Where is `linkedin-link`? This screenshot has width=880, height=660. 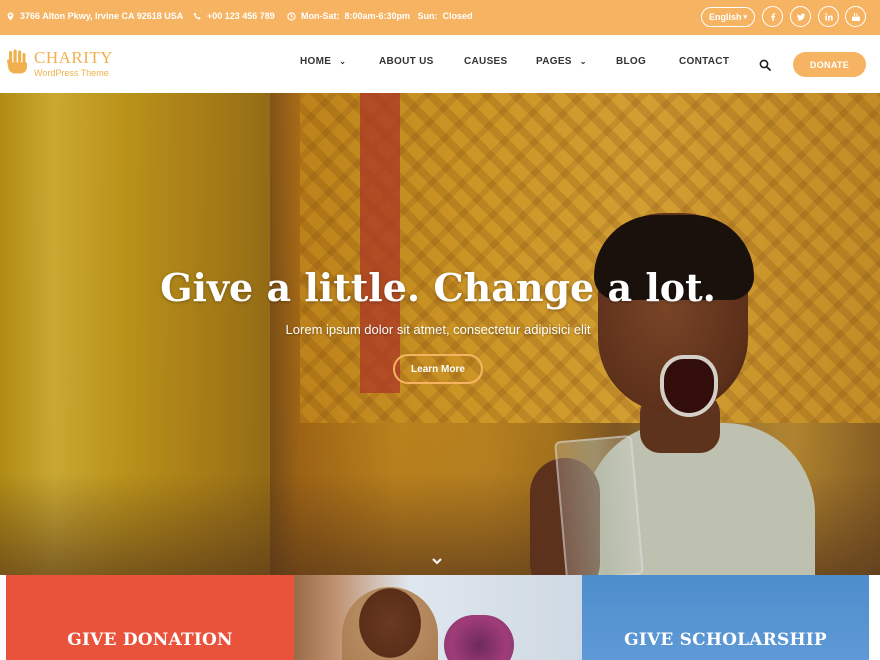
linkedin-link is located at coordinates (828, 16).